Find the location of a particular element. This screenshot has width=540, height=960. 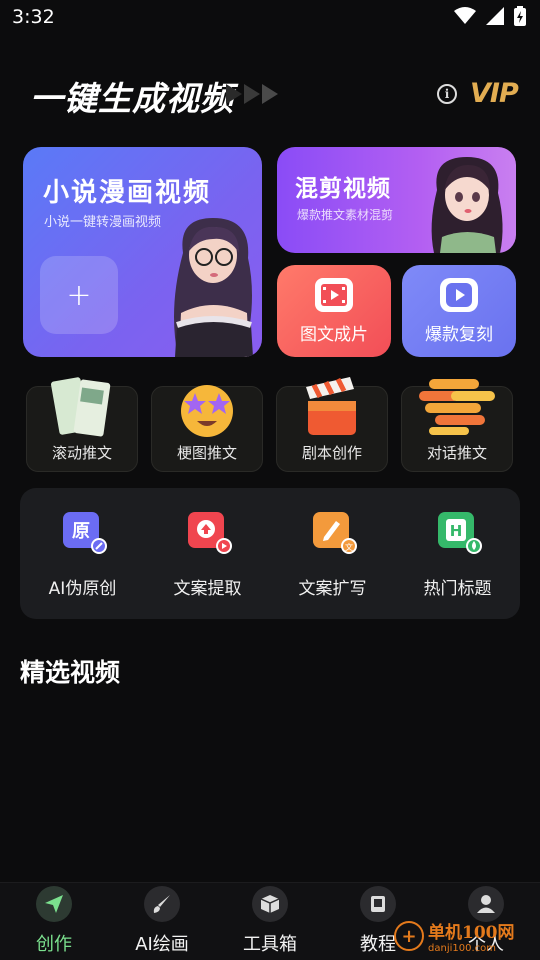

tools-panel: 原 AI伪原创 文案提取 文 文案扩写 H 热门标题 is located at coordinates (270, 553).